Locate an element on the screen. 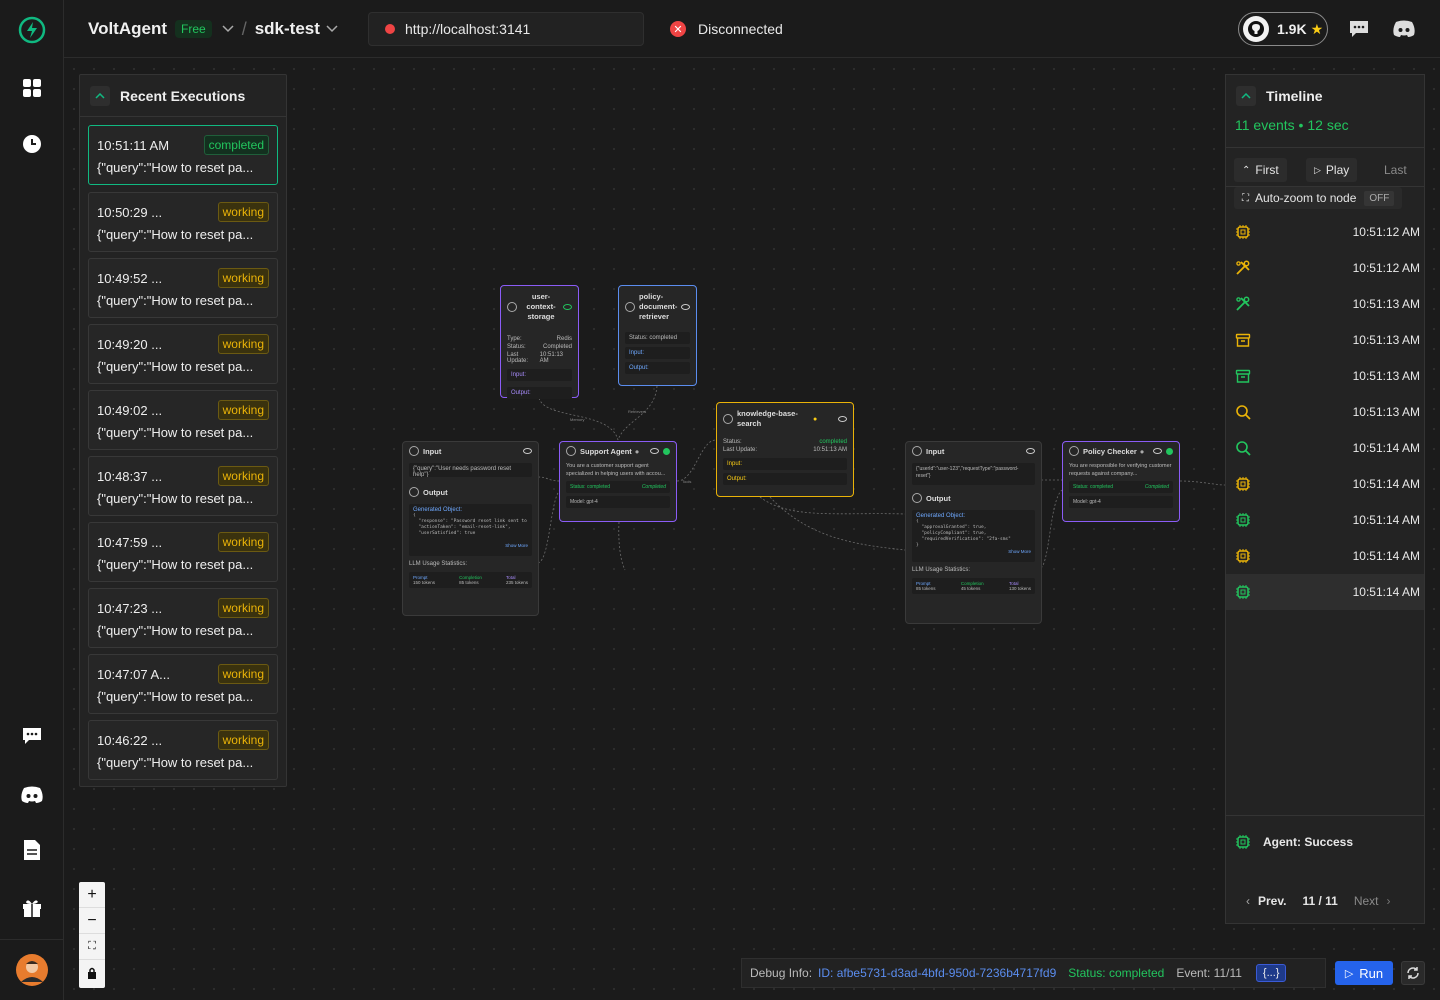 The width and height of the screenshot is (1440, 1000). prompt-value: 85 tokens is located at coordinates (926, 588).